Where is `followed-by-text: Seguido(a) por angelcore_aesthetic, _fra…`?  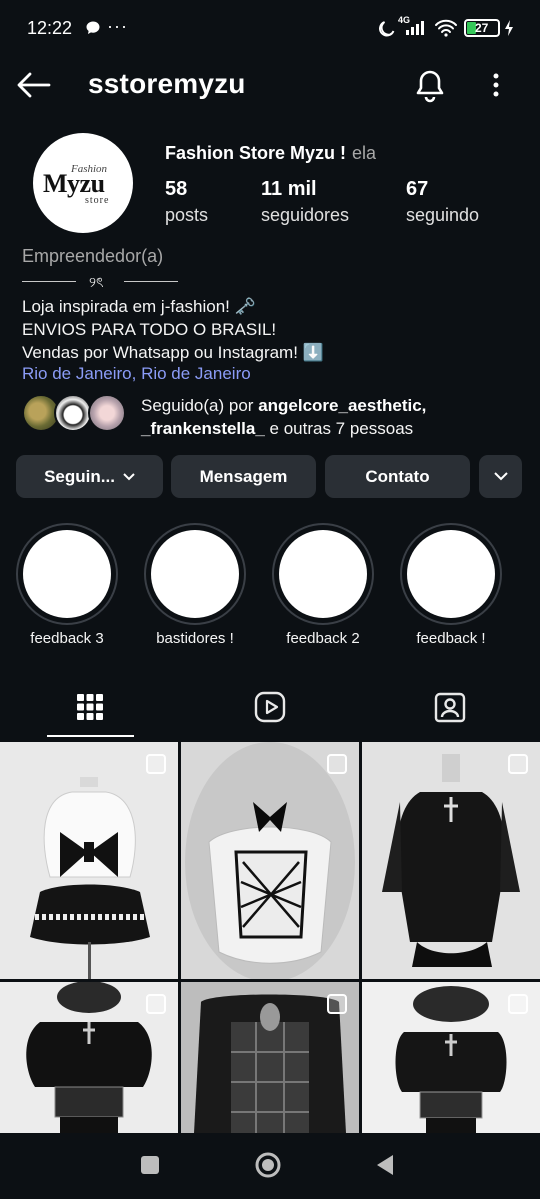
followed-by-text: Seguido(a) por angelcore_aesthetic, _fra… is located at coordinates (283, 417).